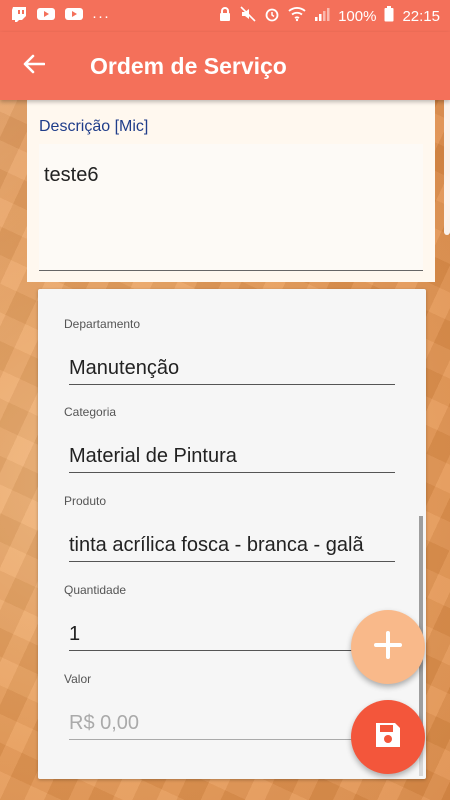 Image resolution: width=450 pixels, height=800 pixels. Describe the element at coordinates (188, 65) in the screenshot. I see `page-title: Ordem de Serviço` at that location.